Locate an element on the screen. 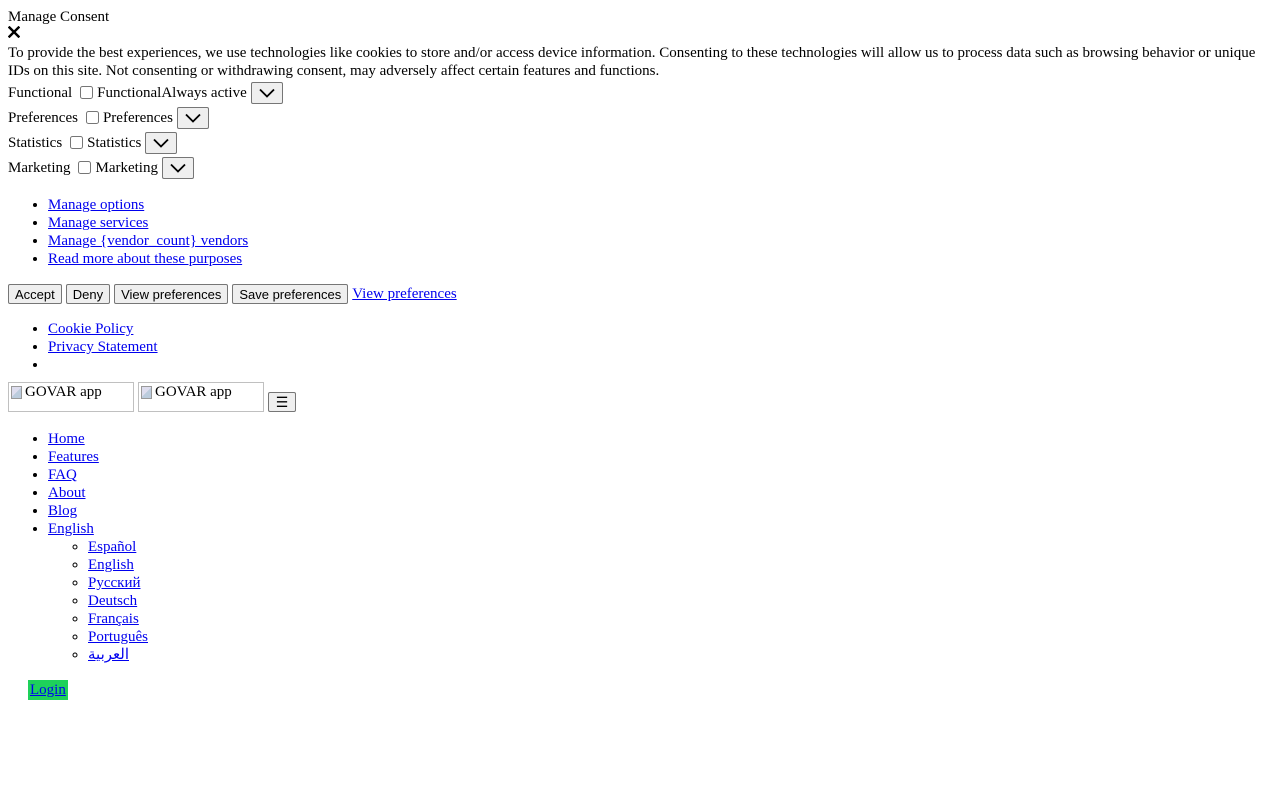  list-item: Cookie Policy is located at coordinates (660, 329).